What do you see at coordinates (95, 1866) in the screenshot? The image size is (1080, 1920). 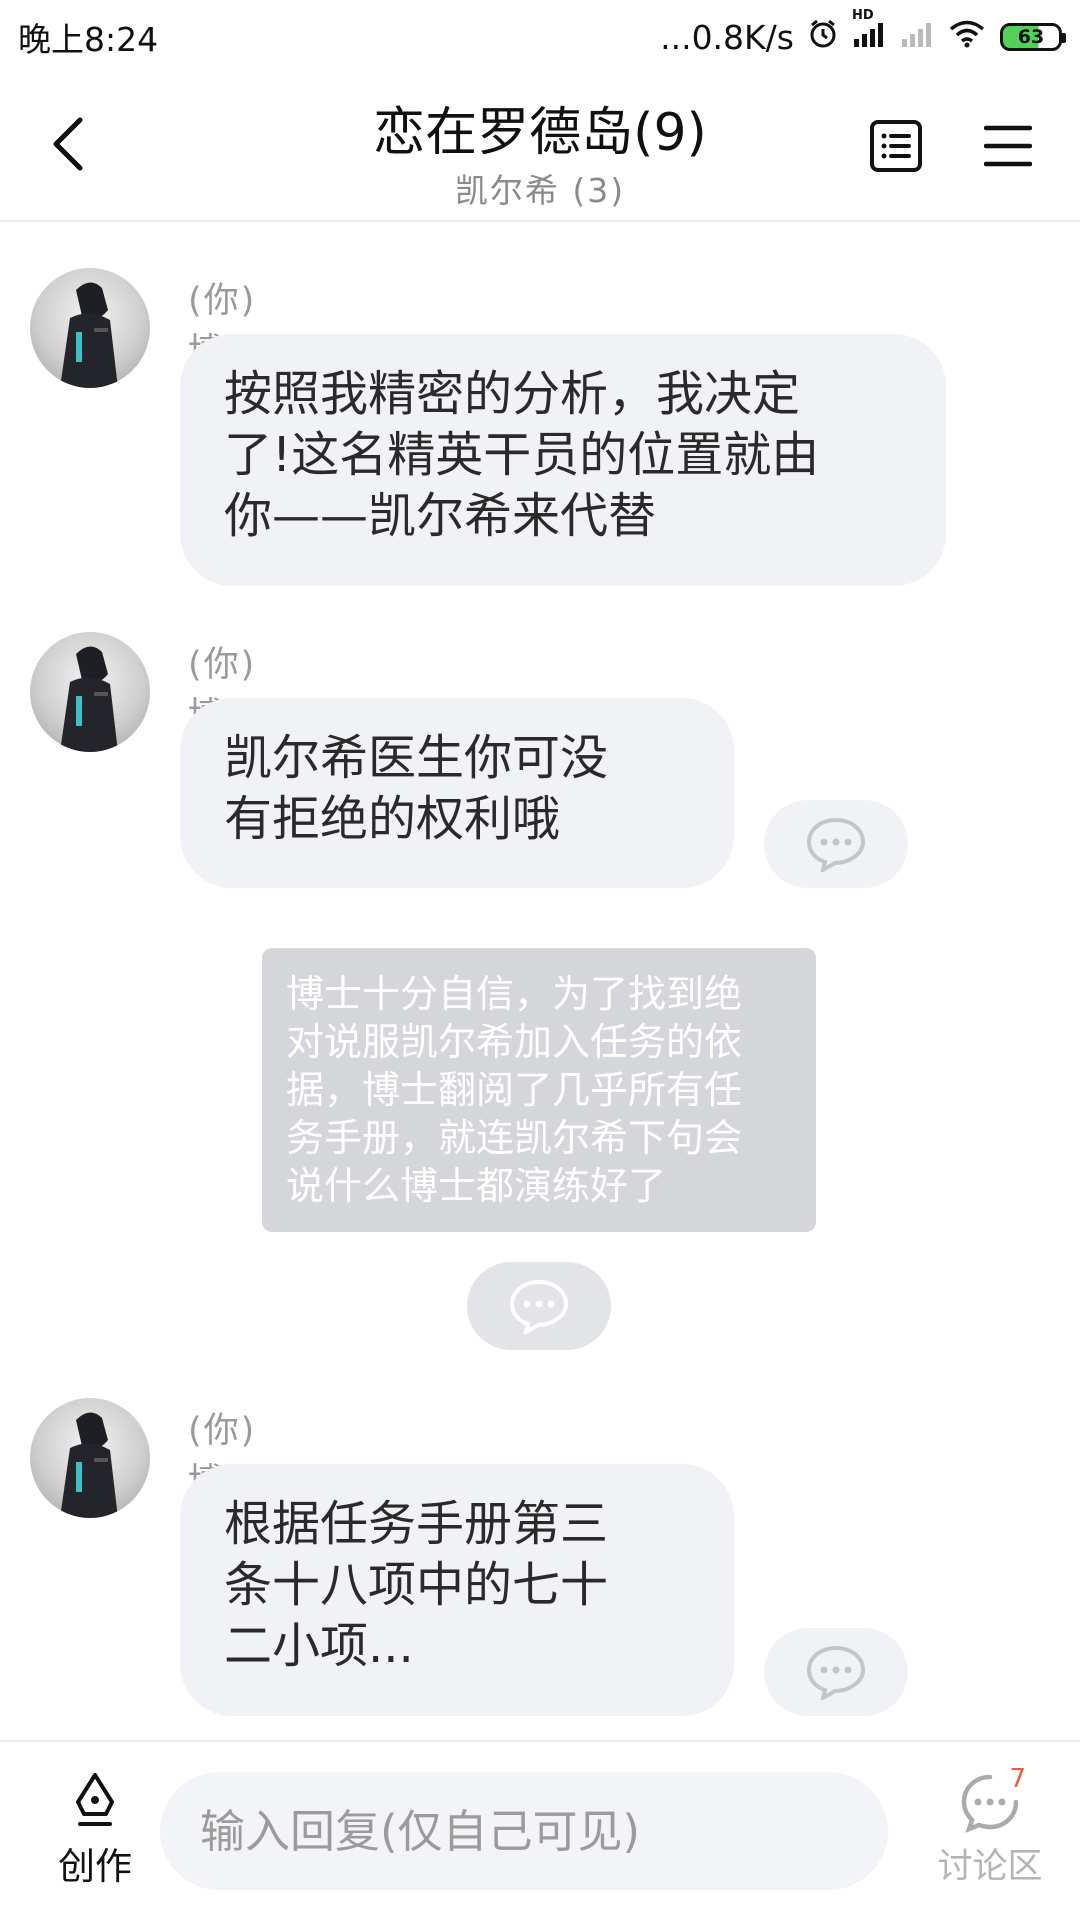 I see `create-label: 创作` at bounding box center [95, 1866].